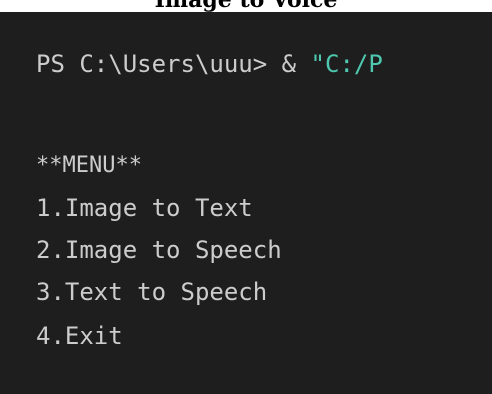 The height and width of the screenshot is (394, 492). Describe the element at coordinates (173, 64) in the screenshot. I see `prompt-text: PS C:\Users\uuu> &` at that location.